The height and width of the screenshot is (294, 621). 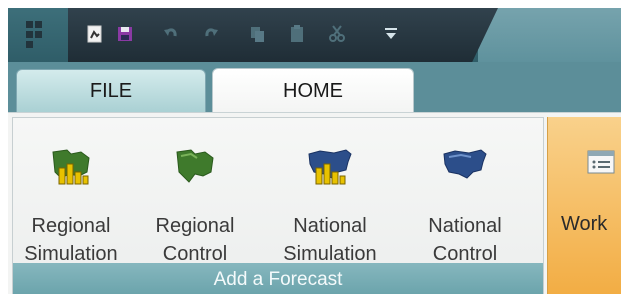 I want to click on workspace-icon, so click(x=601, y=164).